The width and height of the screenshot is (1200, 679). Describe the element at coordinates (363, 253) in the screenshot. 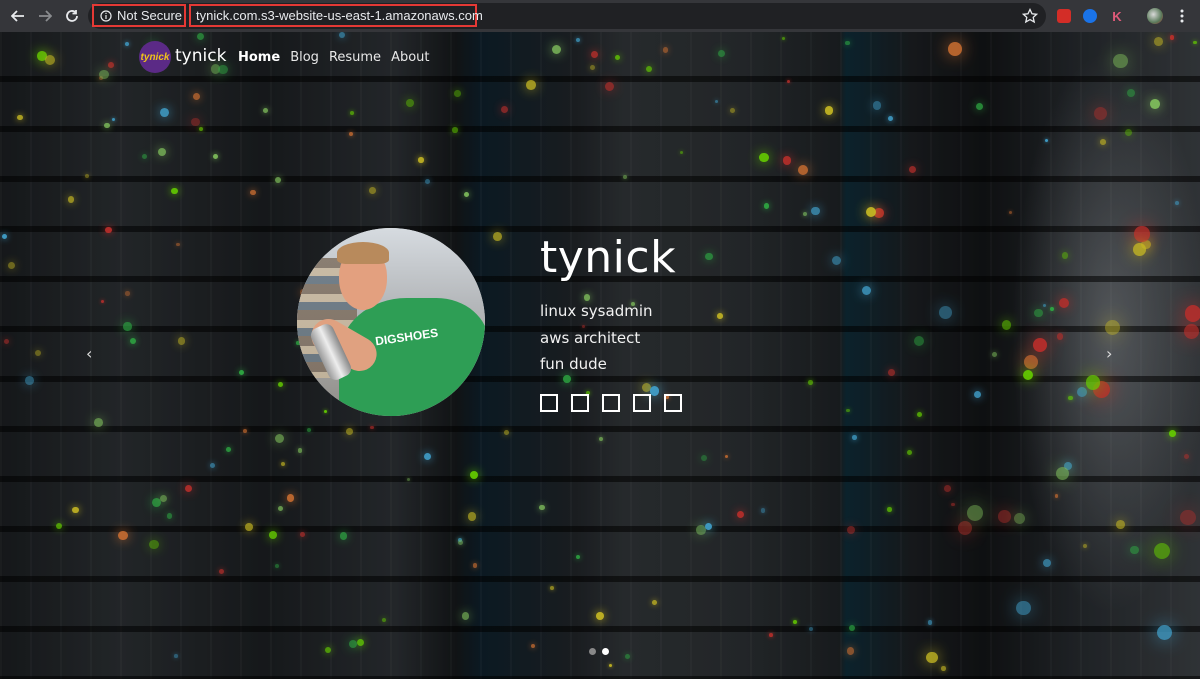

I see `photo-hair` at that location.